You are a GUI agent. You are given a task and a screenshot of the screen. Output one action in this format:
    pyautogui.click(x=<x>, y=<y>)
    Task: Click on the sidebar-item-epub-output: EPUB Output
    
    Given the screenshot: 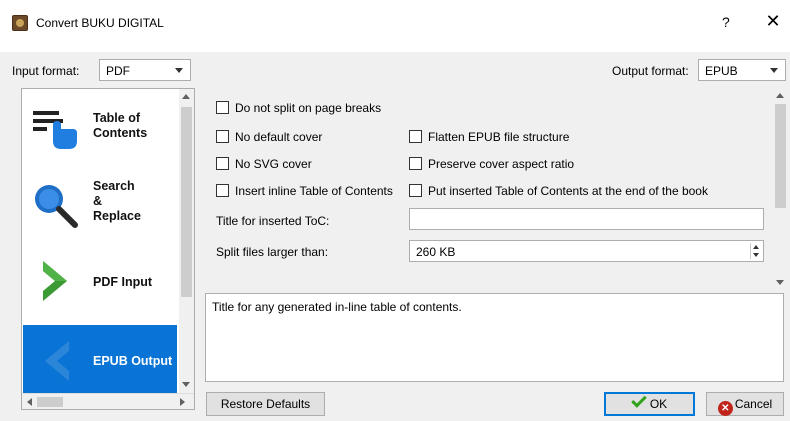 What is the action you would take?
    pyautogui.click(x=100, y=362)
    